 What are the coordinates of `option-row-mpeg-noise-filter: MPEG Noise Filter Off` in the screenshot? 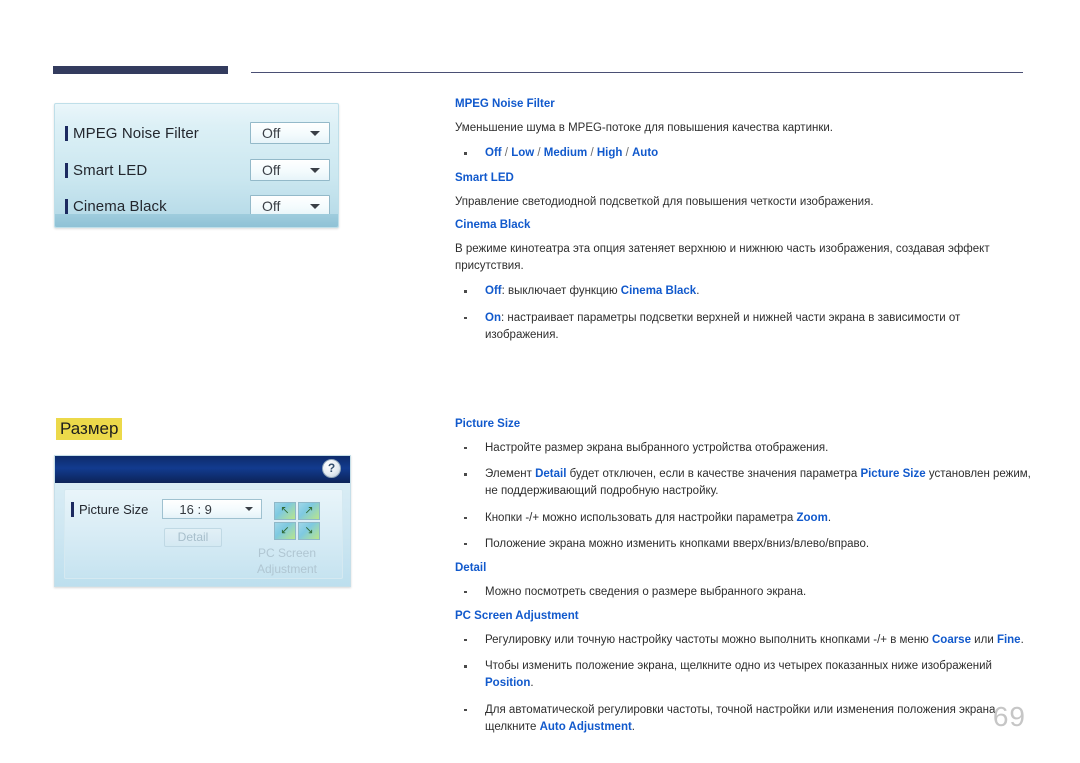 It's located at (197, 133).